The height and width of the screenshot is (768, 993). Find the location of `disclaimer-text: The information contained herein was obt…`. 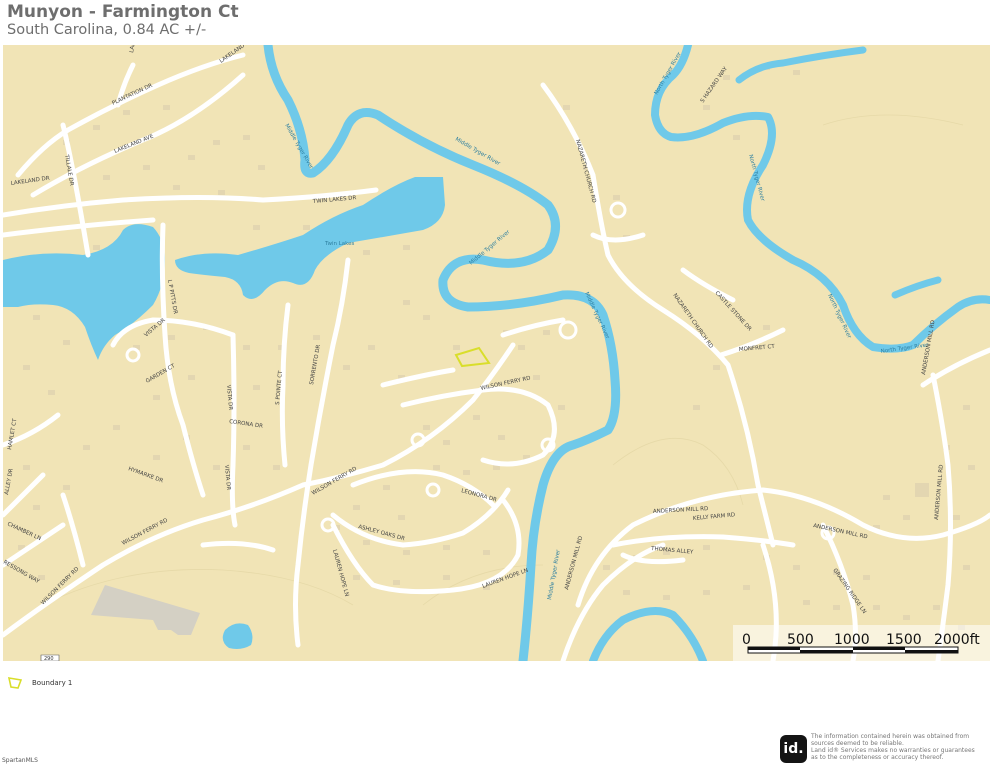

disclaimer-text: The information contained herein was obt… is located at coordinates (901, 747).